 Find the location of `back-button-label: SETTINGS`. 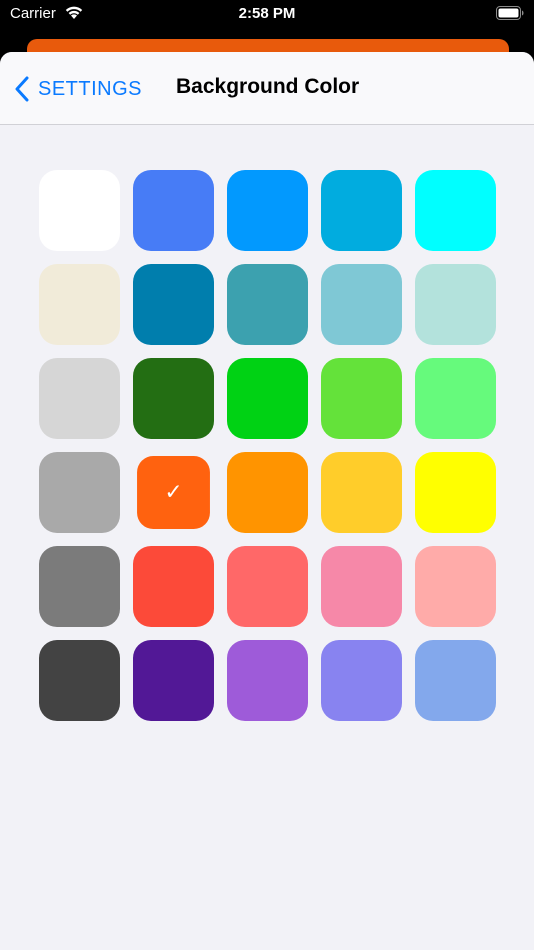

back-button-label: SETTINGS is located at coordinates (90, 88).